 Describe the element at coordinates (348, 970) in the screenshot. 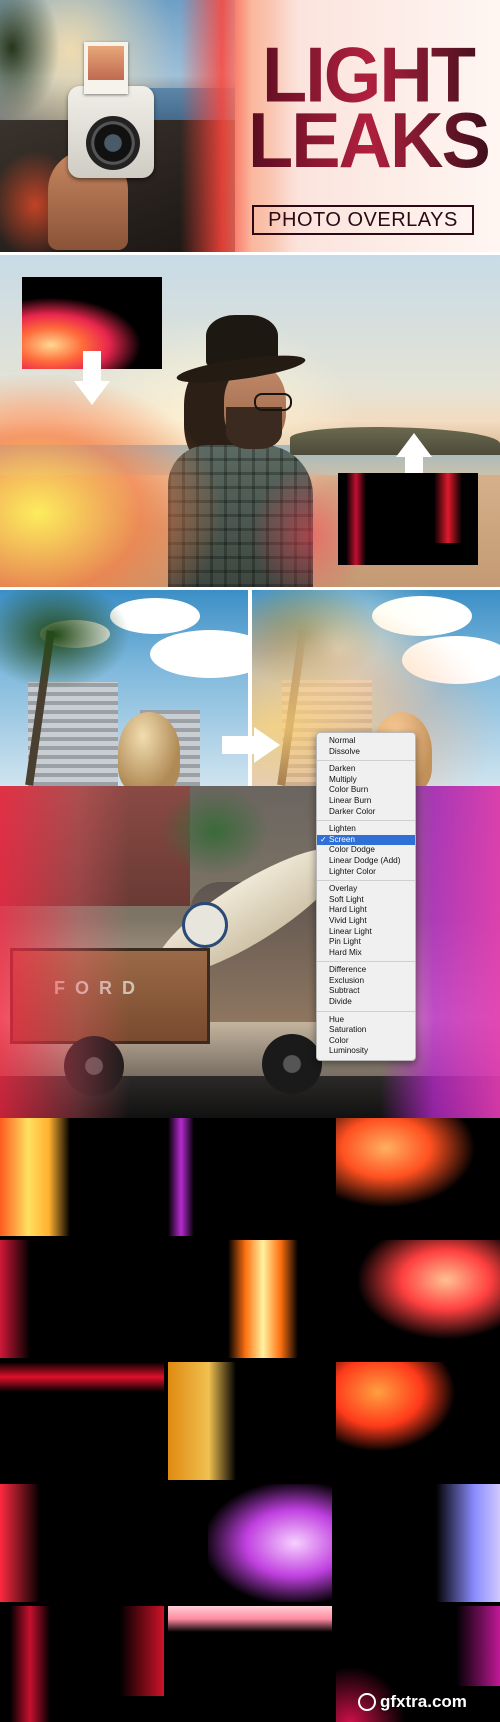

I see `blend-mode-label: Difference` at that location.